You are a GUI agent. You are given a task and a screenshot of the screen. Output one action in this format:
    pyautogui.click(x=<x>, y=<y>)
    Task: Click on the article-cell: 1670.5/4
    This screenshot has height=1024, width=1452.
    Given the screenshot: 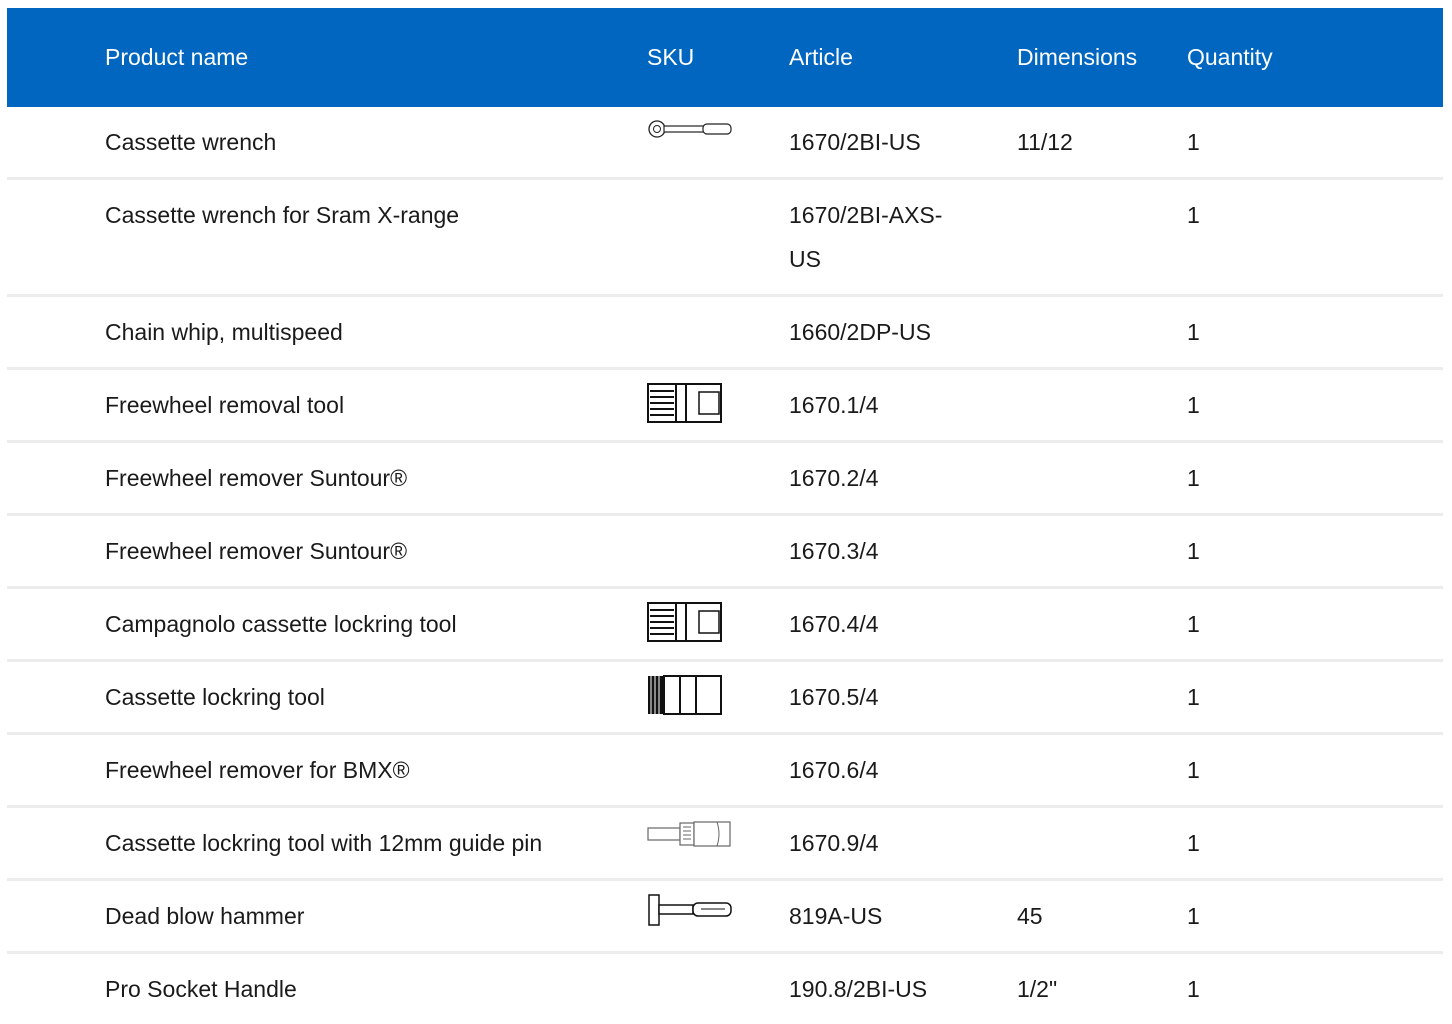 What is the action you would take?
    pyautogui.click(x=903, y=697)
    